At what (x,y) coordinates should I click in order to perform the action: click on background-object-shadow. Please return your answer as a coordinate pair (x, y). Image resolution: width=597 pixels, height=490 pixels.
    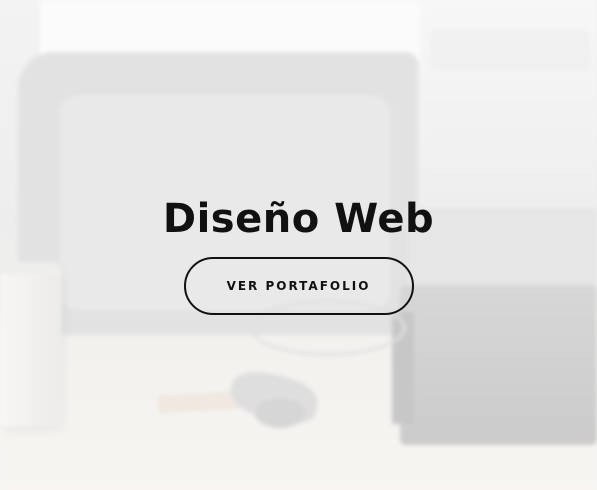
    Looking at the image, I should click on (280, 413).